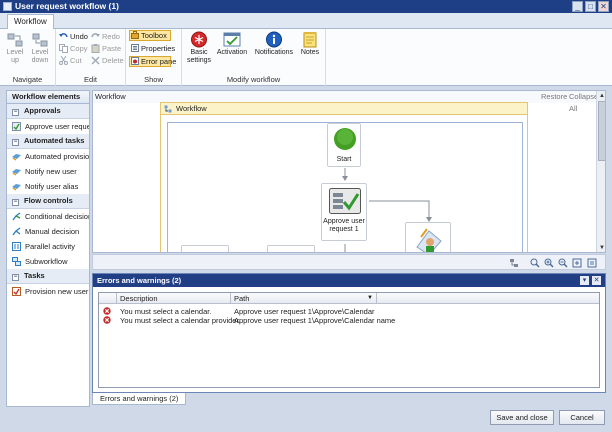 This screenshot has height=432, width=612. Describe the element at coordinates (57, 216) in the screenshot. I see `toolbox-item-label: Conditional decision` at that location.